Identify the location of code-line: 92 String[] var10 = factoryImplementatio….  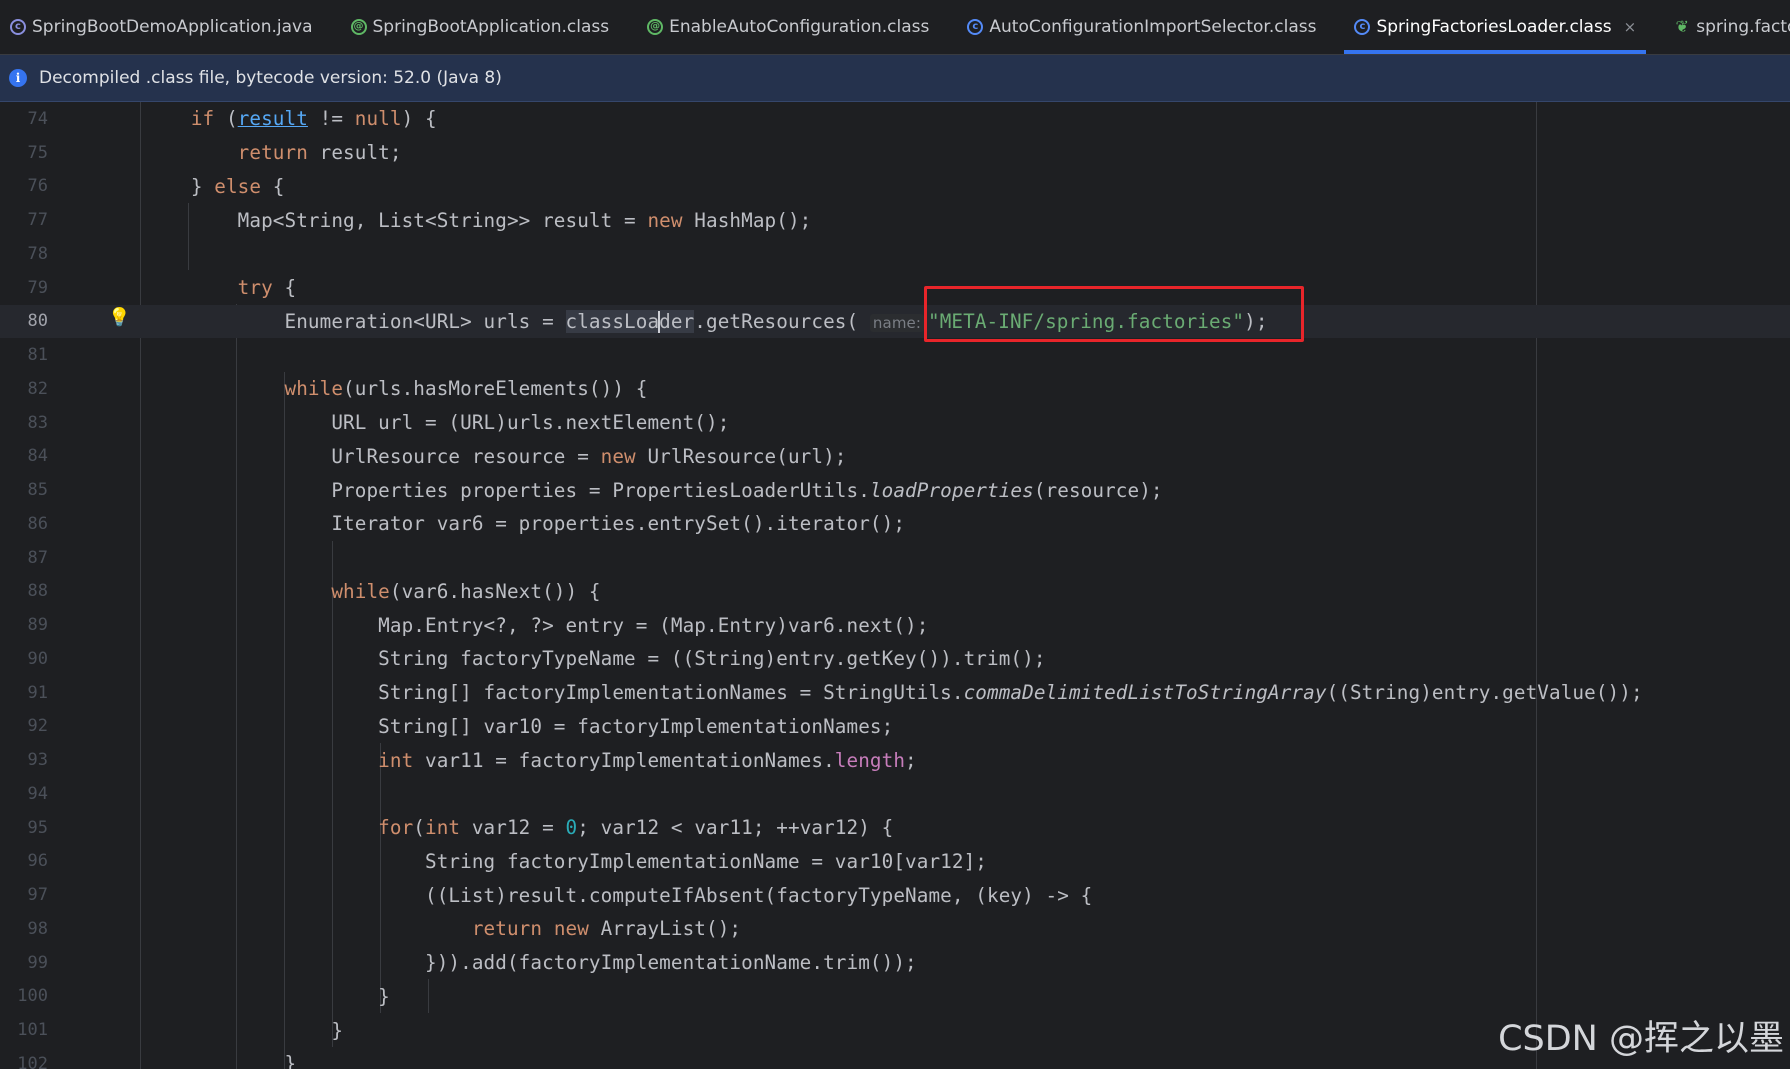
(895, 727).